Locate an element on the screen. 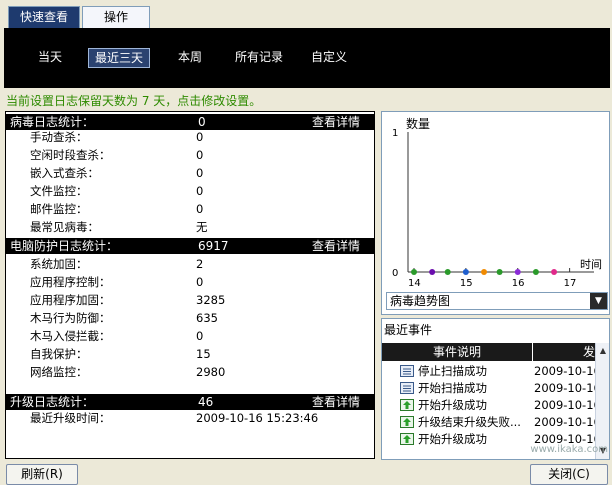 The image size is (612, 485). x-tick-label: 16 is located at coordinates (518, 283).